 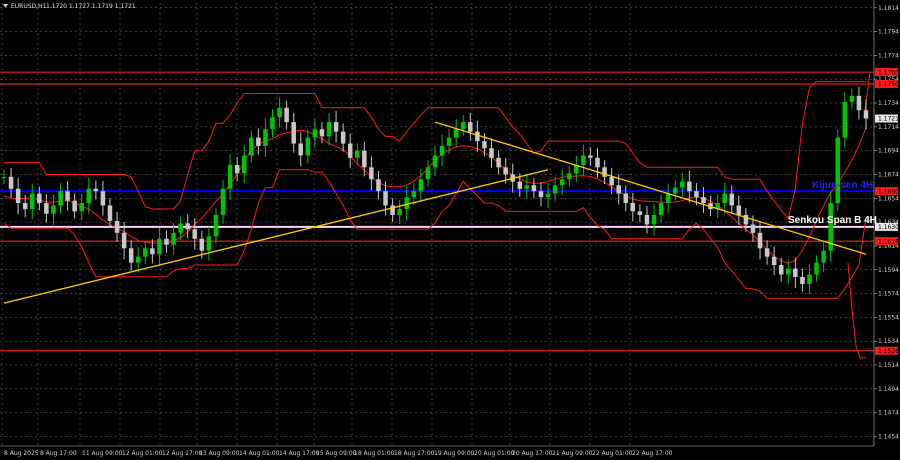 What do you see at coordinates (652, 453) in the screenshot?
I see `x-tick-label: 22 Aug 17:00` at bounding box center [652, 453].